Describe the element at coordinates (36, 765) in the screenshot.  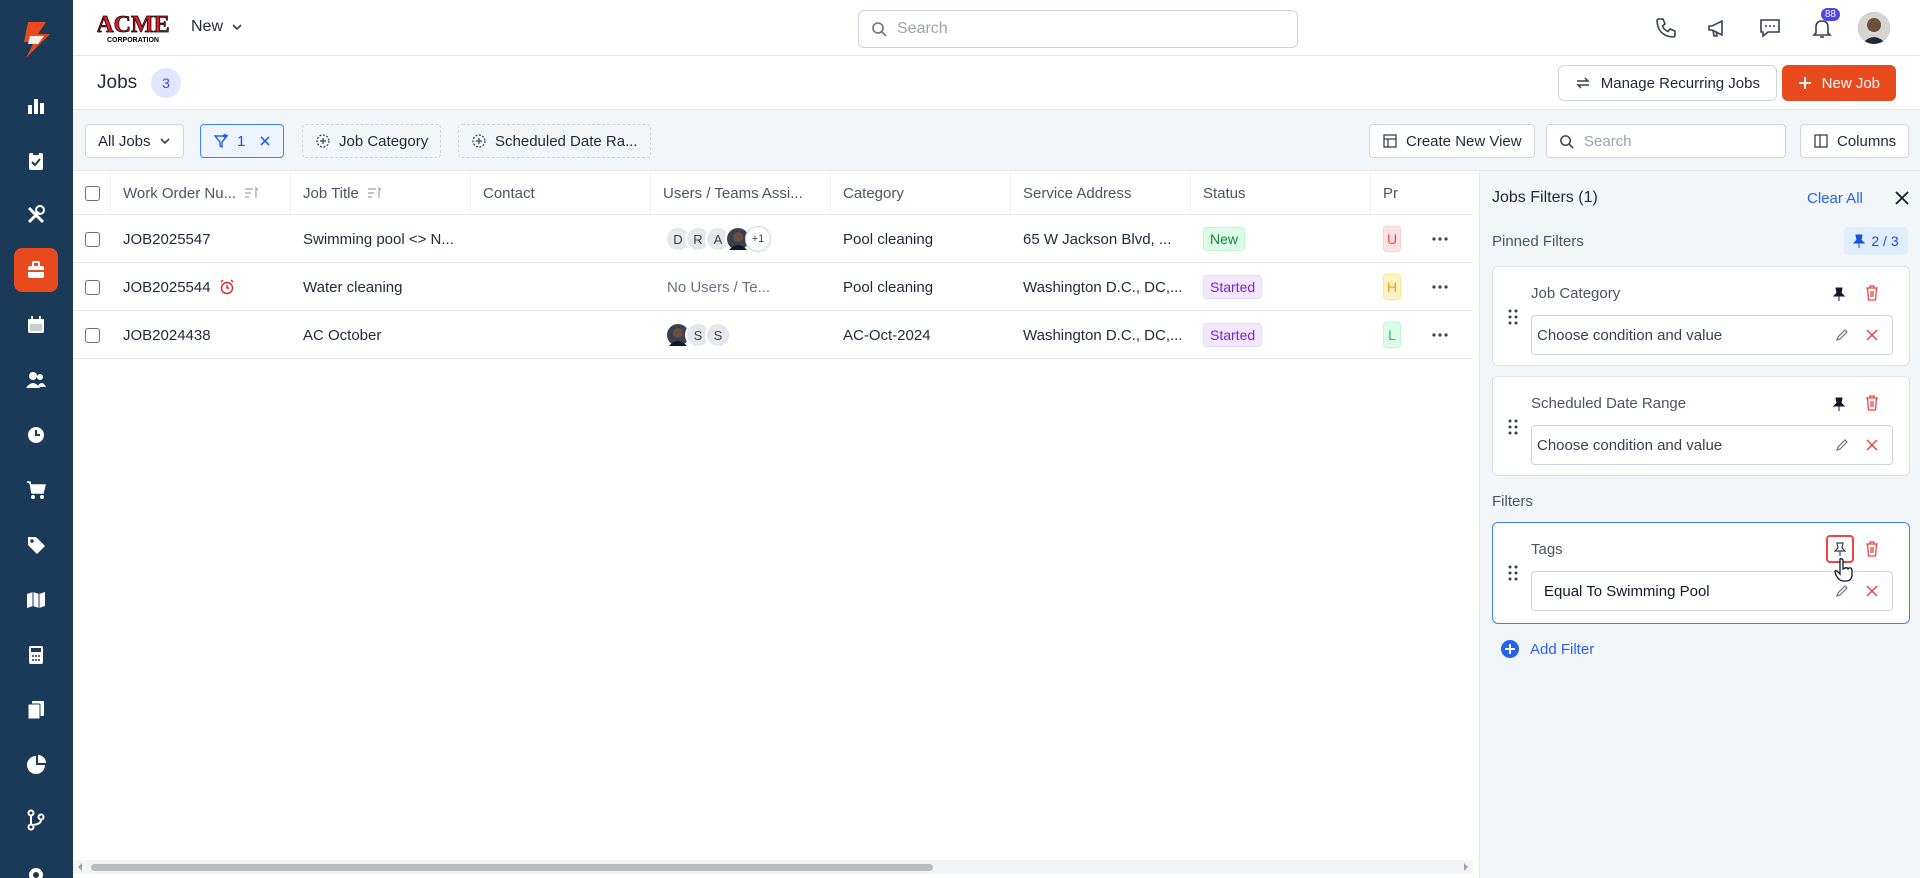
I see `pie-chart-icon` at that location.